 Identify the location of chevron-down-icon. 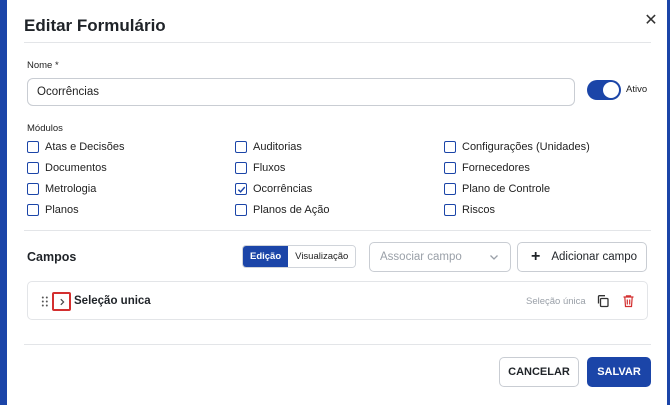
(494, 257).